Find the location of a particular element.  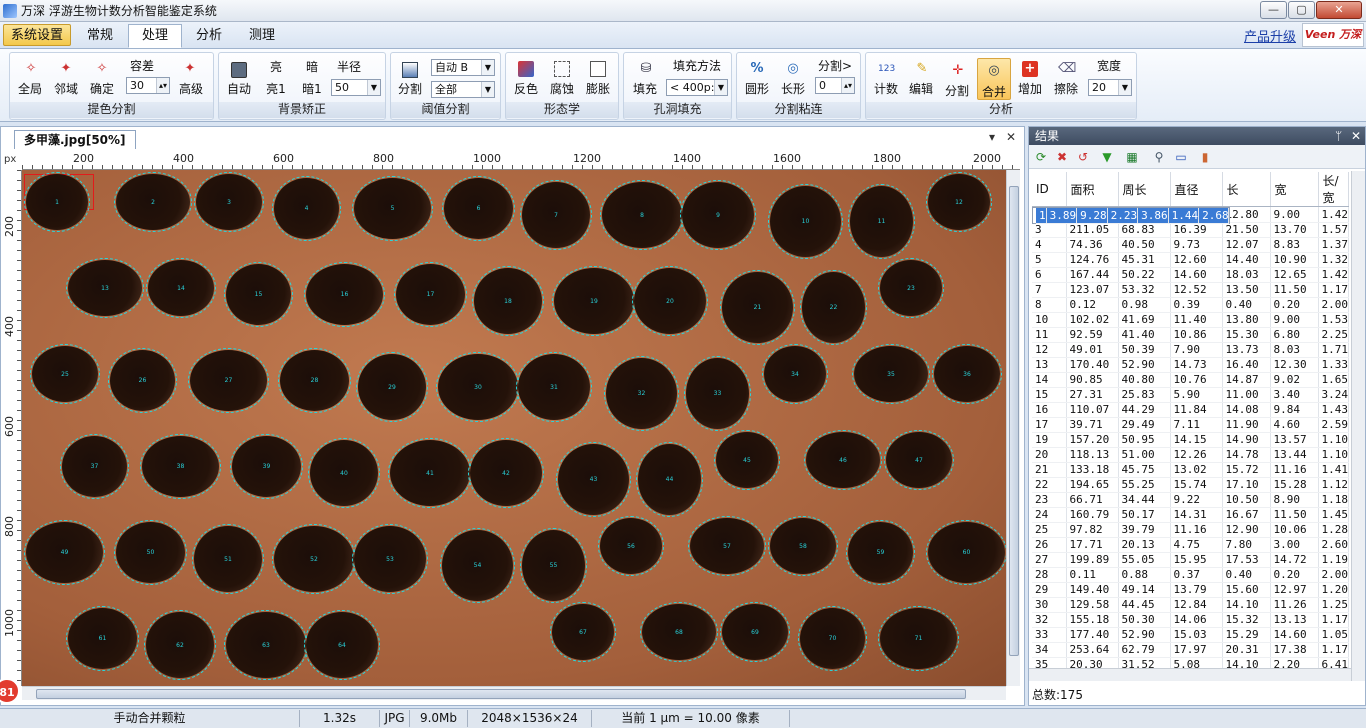

bright1-button: 亮1 is located at coordinates (276, 89).